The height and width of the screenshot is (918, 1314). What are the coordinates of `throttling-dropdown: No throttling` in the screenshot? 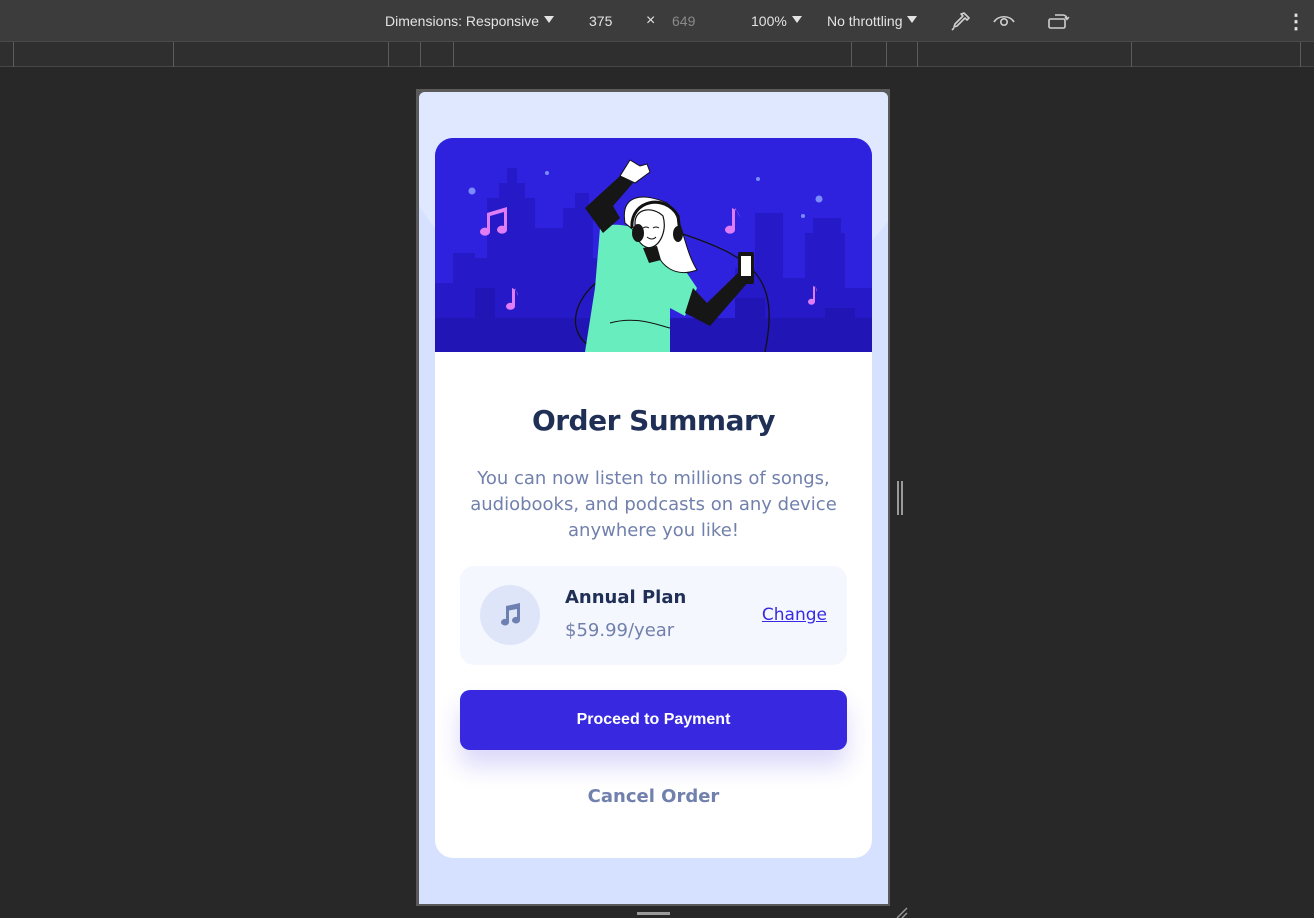 It's located at (872, 21).